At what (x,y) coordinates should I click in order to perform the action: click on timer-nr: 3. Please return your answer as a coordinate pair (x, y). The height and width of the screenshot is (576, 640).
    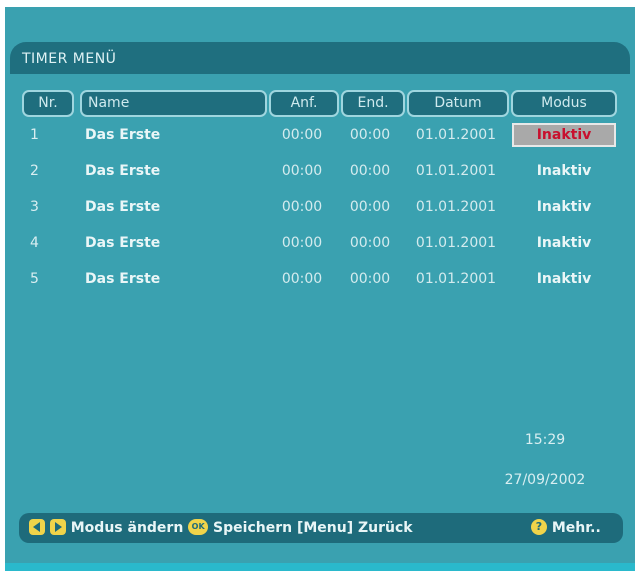
    Looking at the image, I should click on (34, 207).